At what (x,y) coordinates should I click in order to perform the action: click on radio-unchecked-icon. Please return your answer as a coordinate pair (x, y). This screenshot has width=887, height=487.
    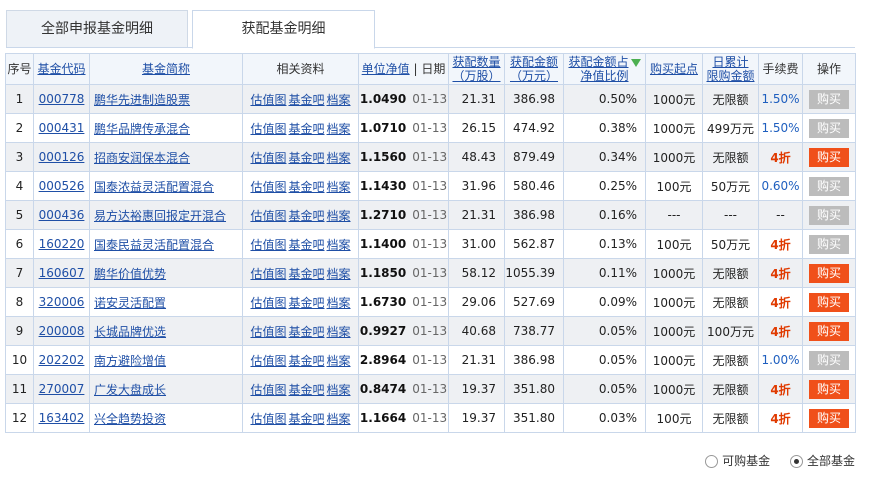
    Looking at the image, I should click on (712, 461).